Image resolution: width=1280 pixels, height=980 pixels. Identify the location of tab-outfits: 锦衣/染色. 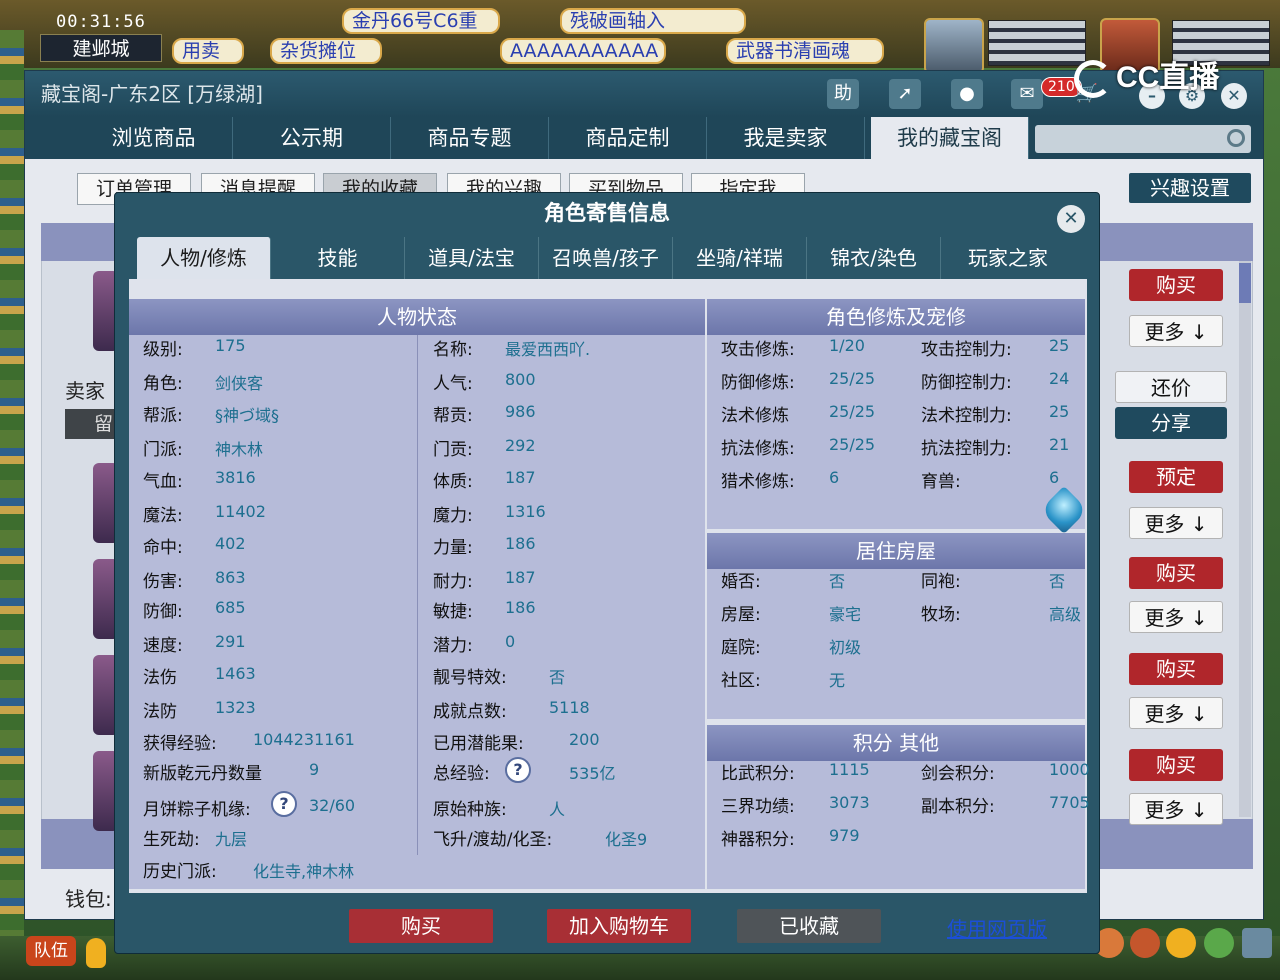
(874, 258).